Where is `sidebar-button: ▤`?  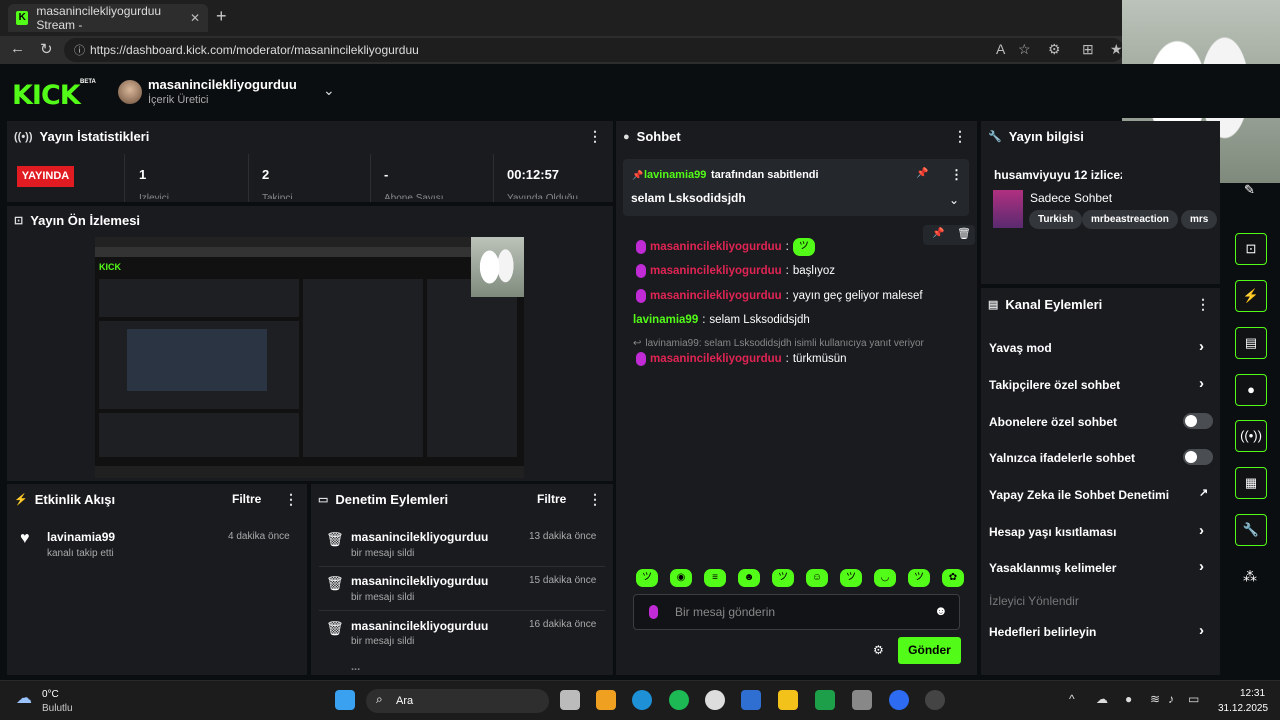 sidebar-button: ▤ is located at coordinates (1251, 343).